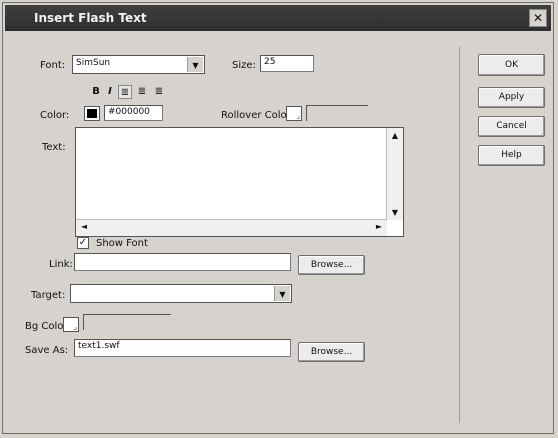 Image resolution: width=558 pixels, height=438 pixels. Describe the element at coordinates (278, 18) in the screenshot. I see `title-bar: Insert Flash Text ✕` at that location.